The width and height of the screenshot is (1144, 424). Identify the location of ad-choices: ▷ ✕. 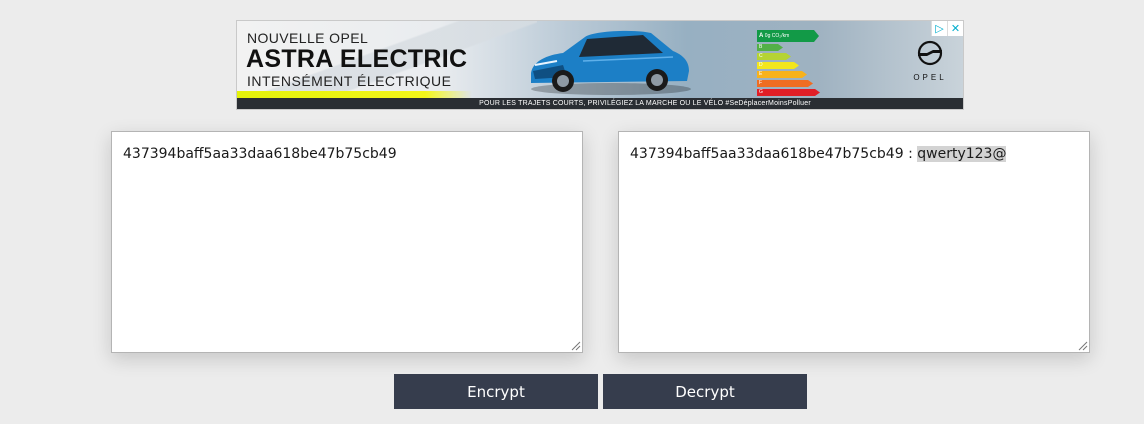
(947, 28).